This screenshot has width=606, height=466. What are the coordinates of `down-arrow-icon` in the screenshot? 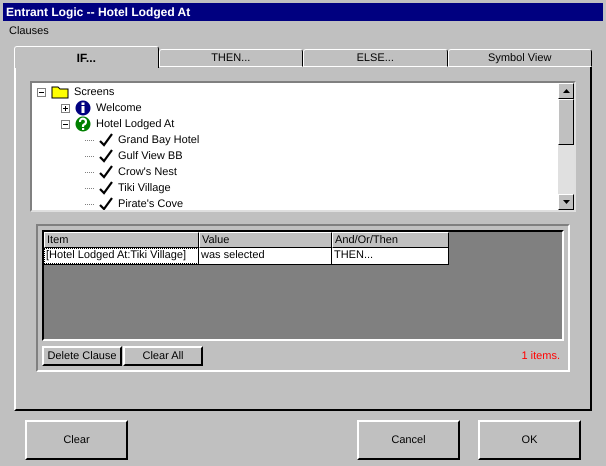 It's located at (566, 202).